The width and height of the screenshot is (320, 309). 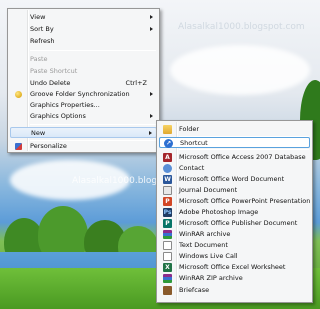 What do you see at coordinates (167, 223) in the screenshot?
I see `publisher-icon: P` at bounding box center [167, 223].